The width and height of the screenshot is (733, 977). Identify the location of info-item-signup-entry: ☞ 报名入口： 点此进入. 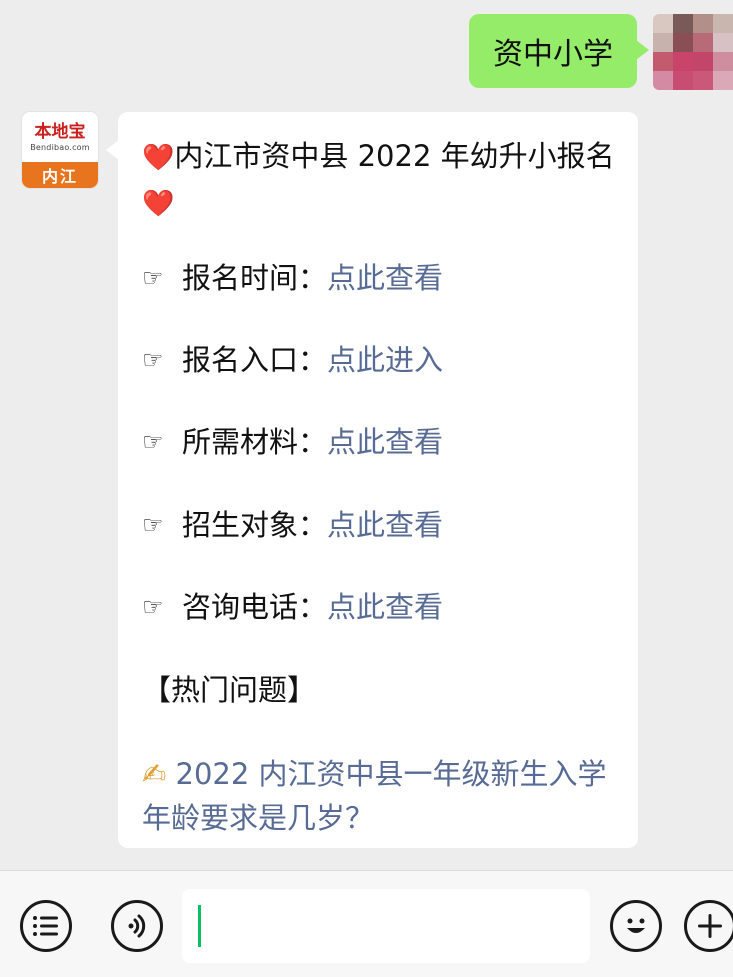
(292, 360).